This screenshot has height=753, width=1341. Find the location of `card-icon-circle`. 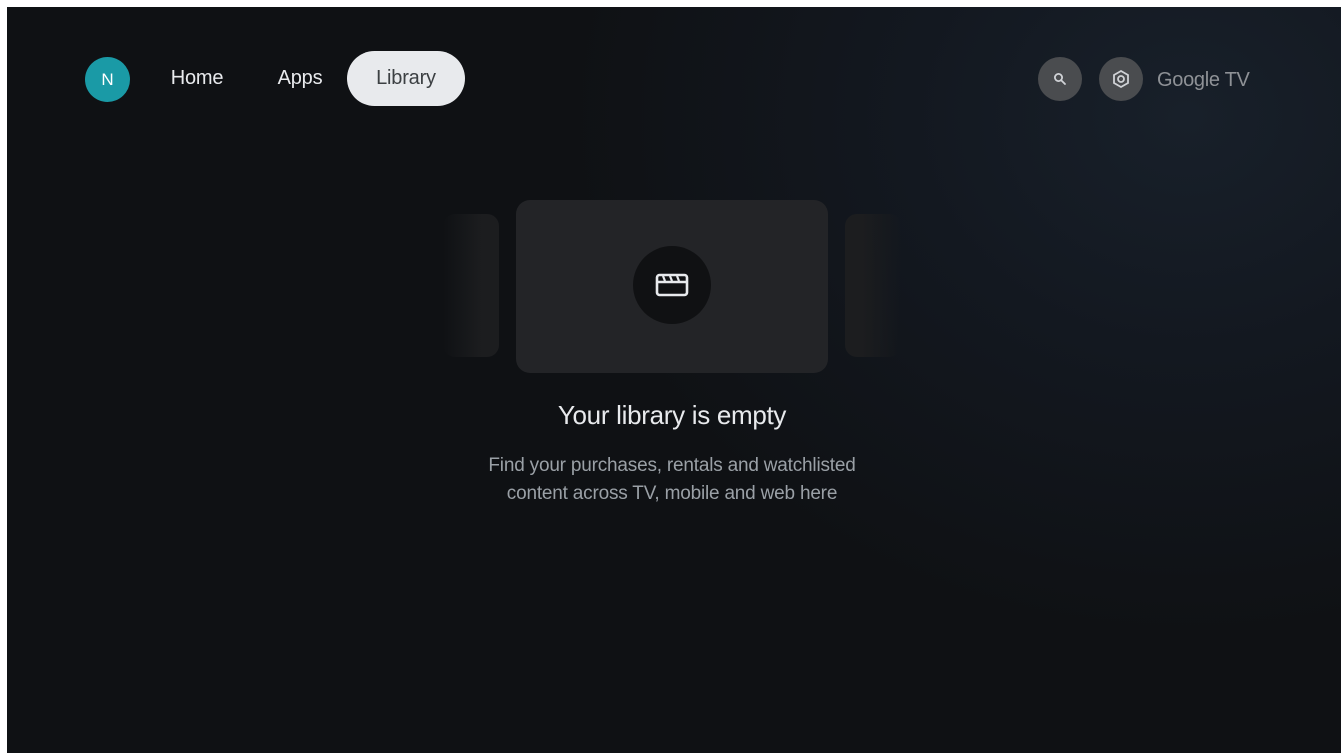

card-icon-circle is located at coordinates (672, 285).